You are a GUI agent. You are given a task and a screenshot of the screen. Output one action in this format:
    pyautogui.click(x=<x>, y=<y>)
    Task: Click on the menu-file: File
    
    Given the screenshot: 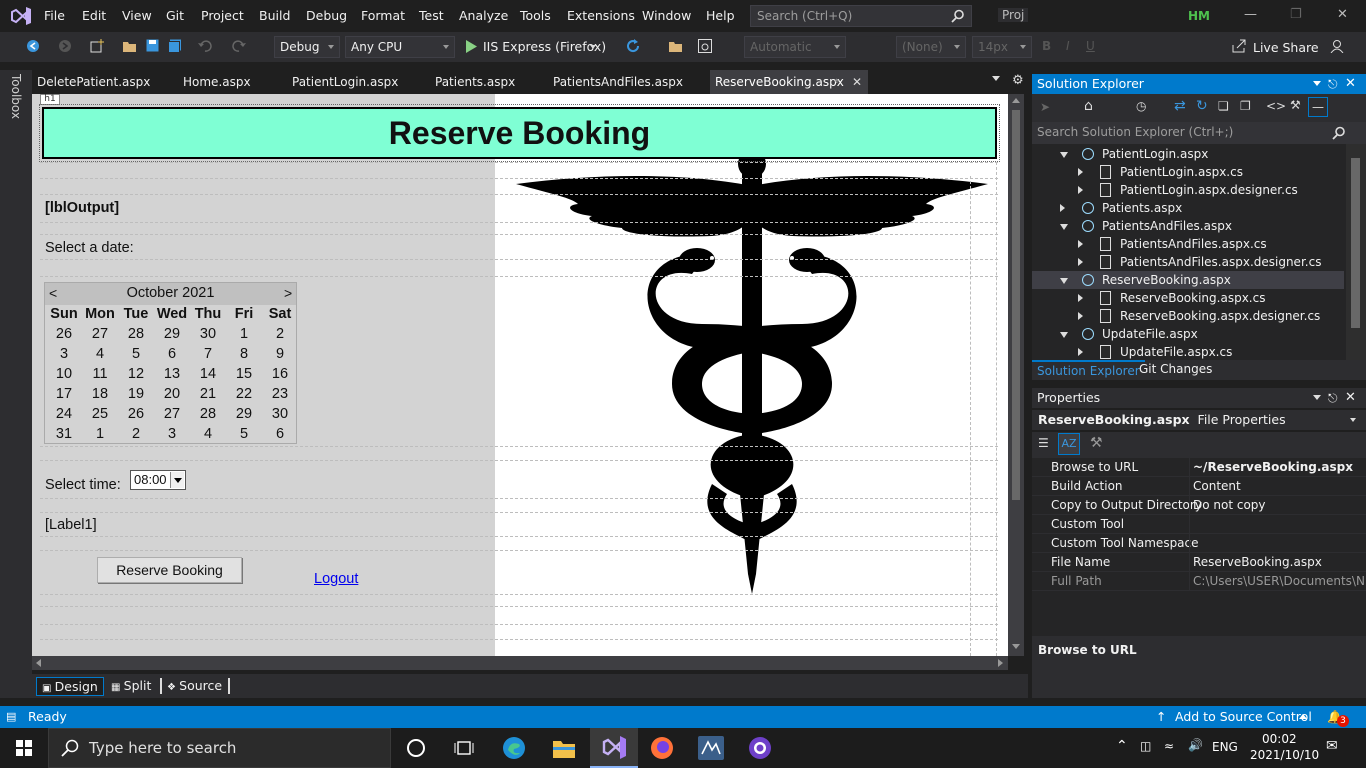 What is the action you would take?
    pyautogui.click(x=54, y=15)
    